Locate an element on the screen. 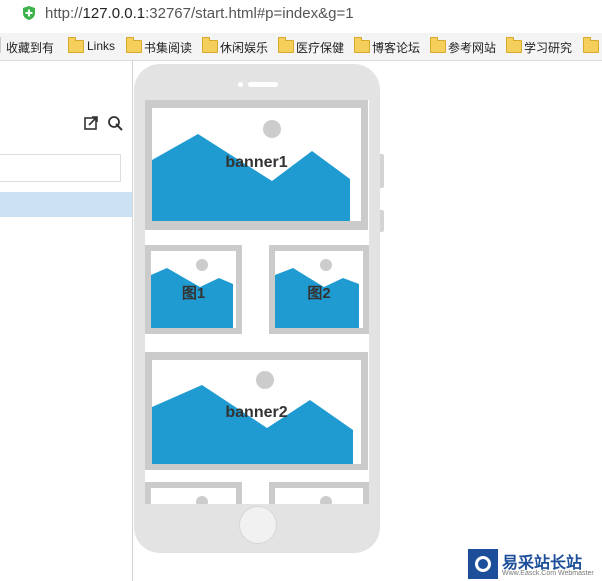  image4-placeholder is located at coordinates (319, 493).